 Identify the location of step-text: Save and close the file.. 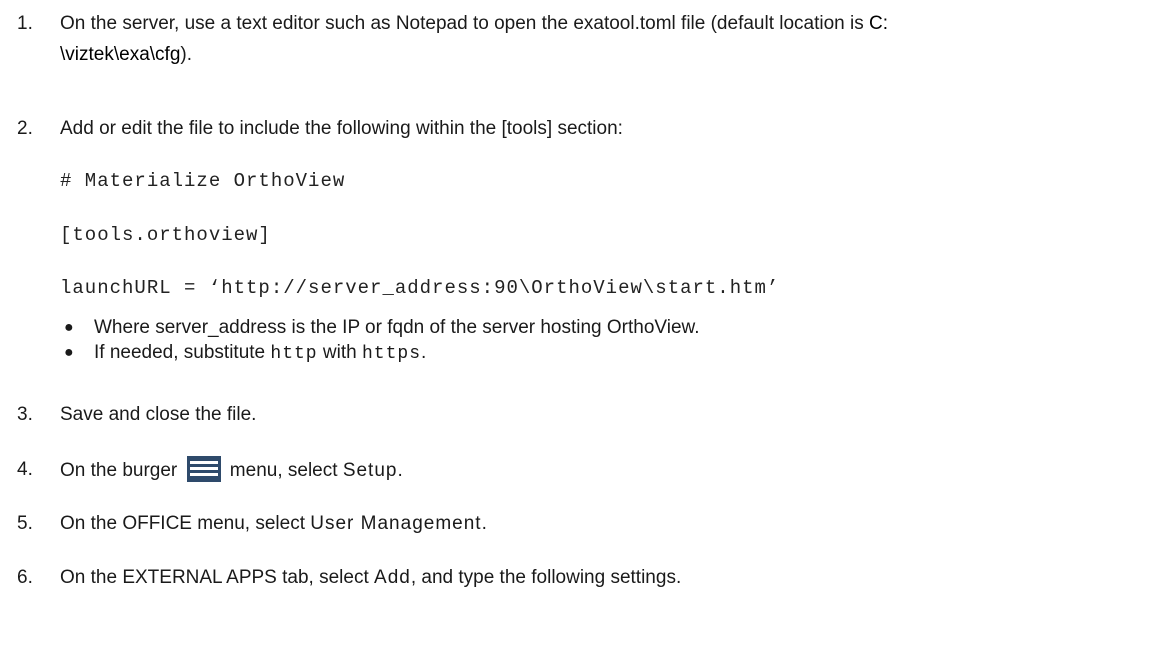
(158, 414).